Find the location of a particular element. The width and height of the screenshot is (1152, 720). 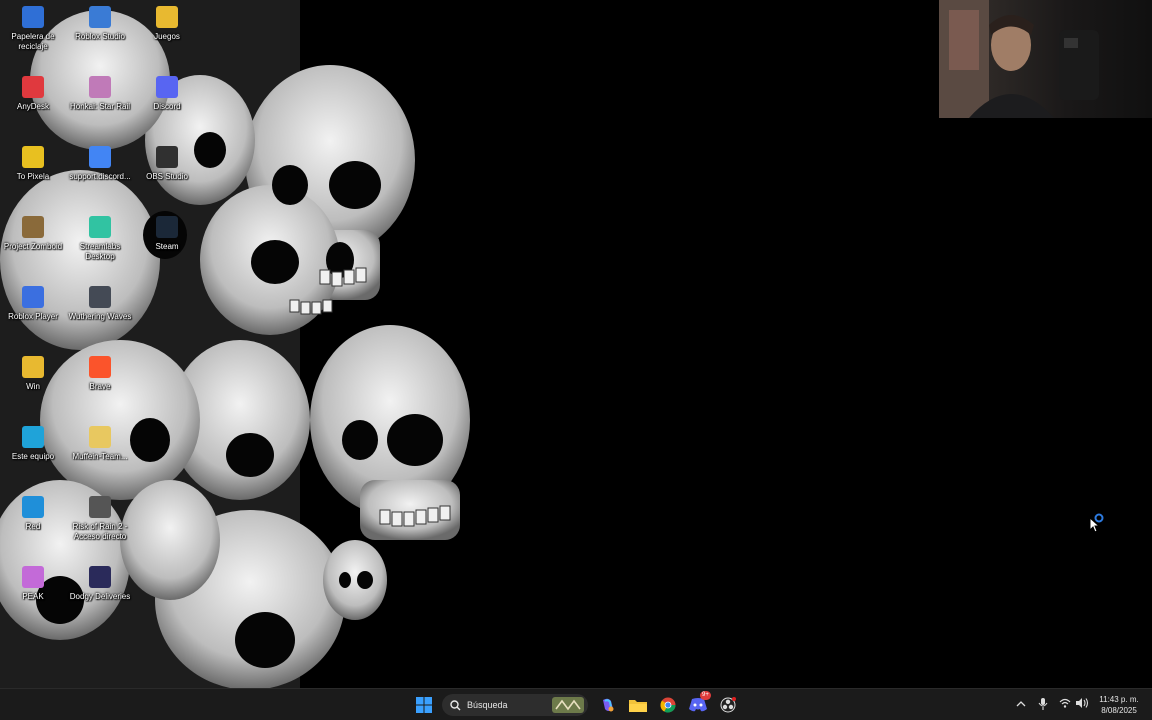

desktop-icon: Project Zomboid is located at coordinates (33, 231).